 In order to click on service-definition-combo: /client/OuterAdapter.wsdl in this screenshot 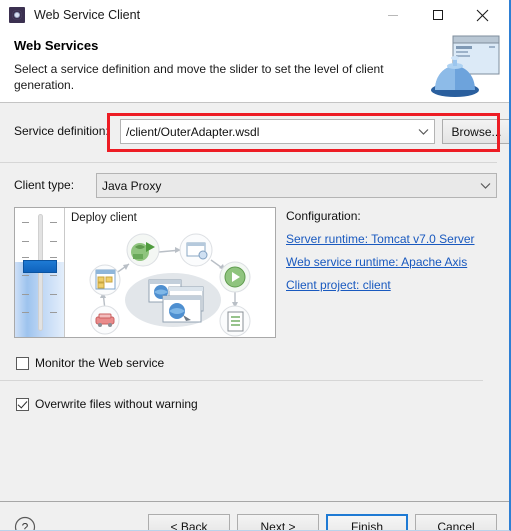, I will do `click(277, 131)`.